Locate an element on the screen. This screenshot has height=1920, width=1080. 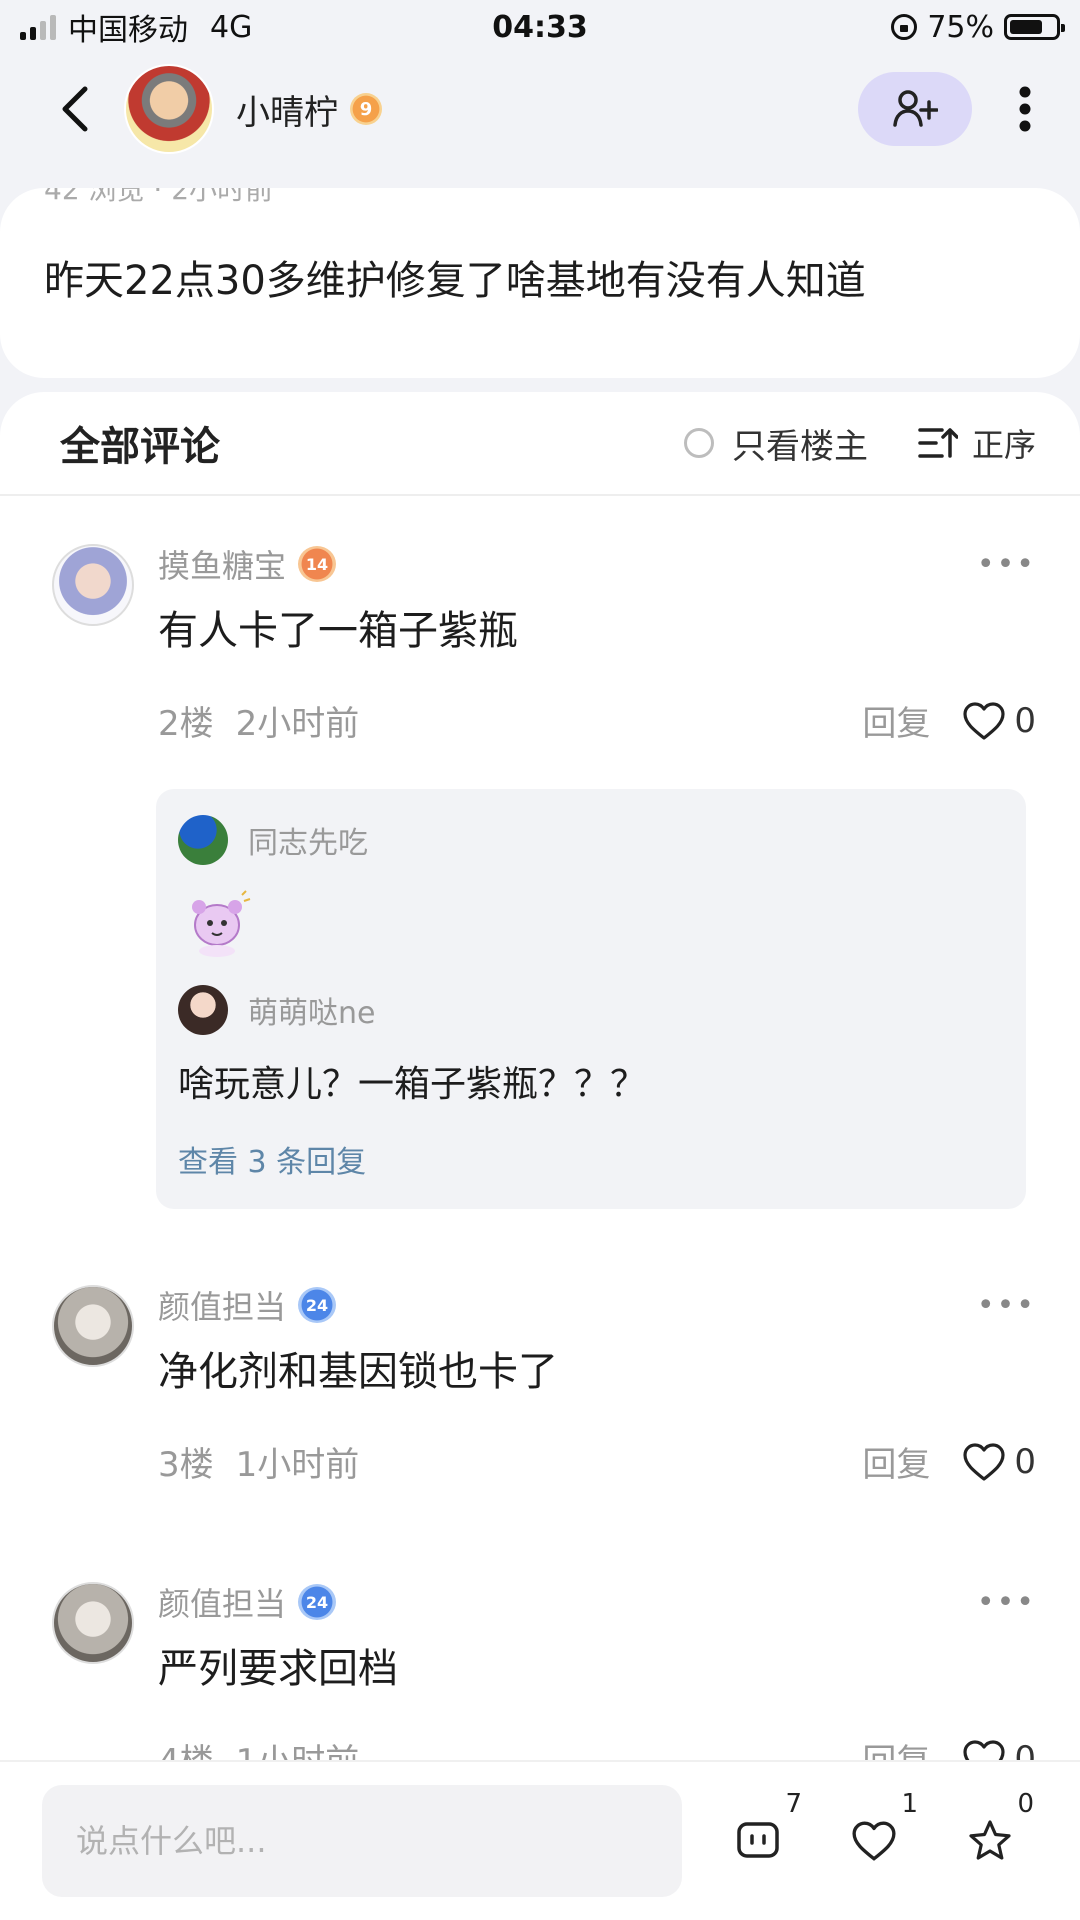
sort-icon is located at coordinates (938, 443).